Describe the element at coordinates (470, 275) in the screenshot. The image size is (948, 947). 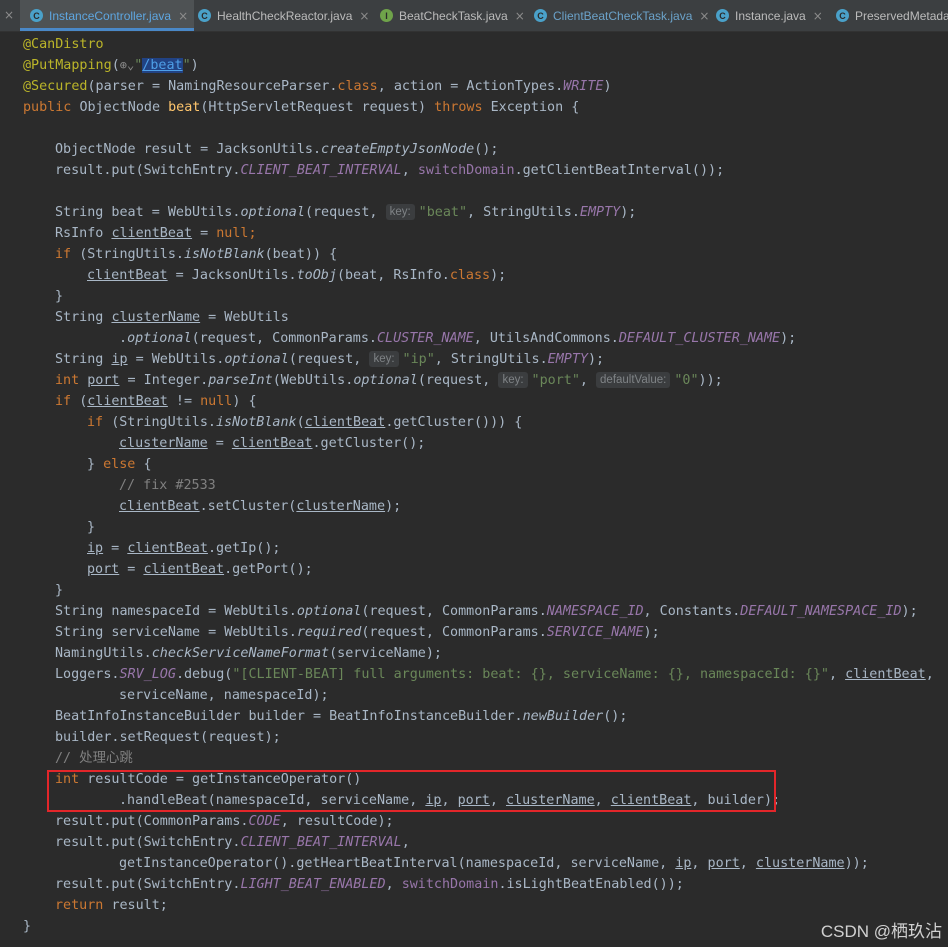
I see `keyword: class` at that location.